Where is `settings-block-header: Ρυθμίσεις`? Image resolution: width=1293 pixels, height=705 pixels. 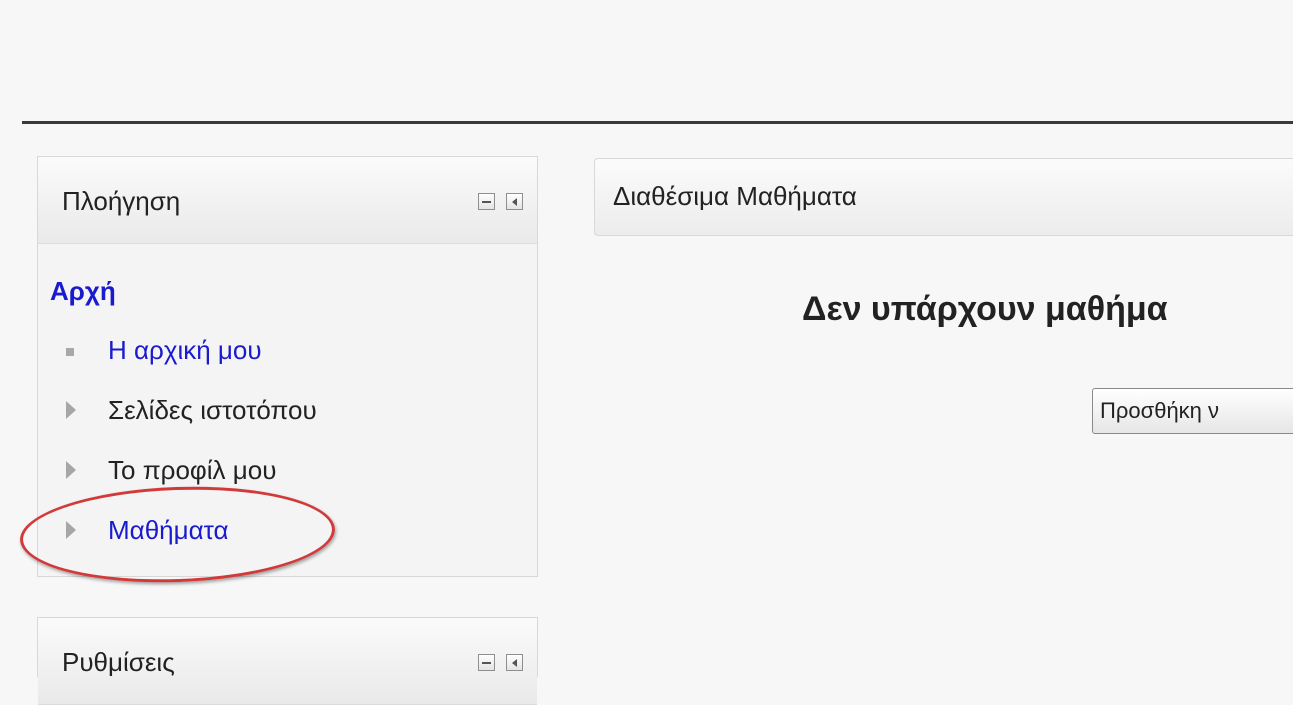
settings-block-header: Ρυθμίσεις is located at coordinates (287, 661).